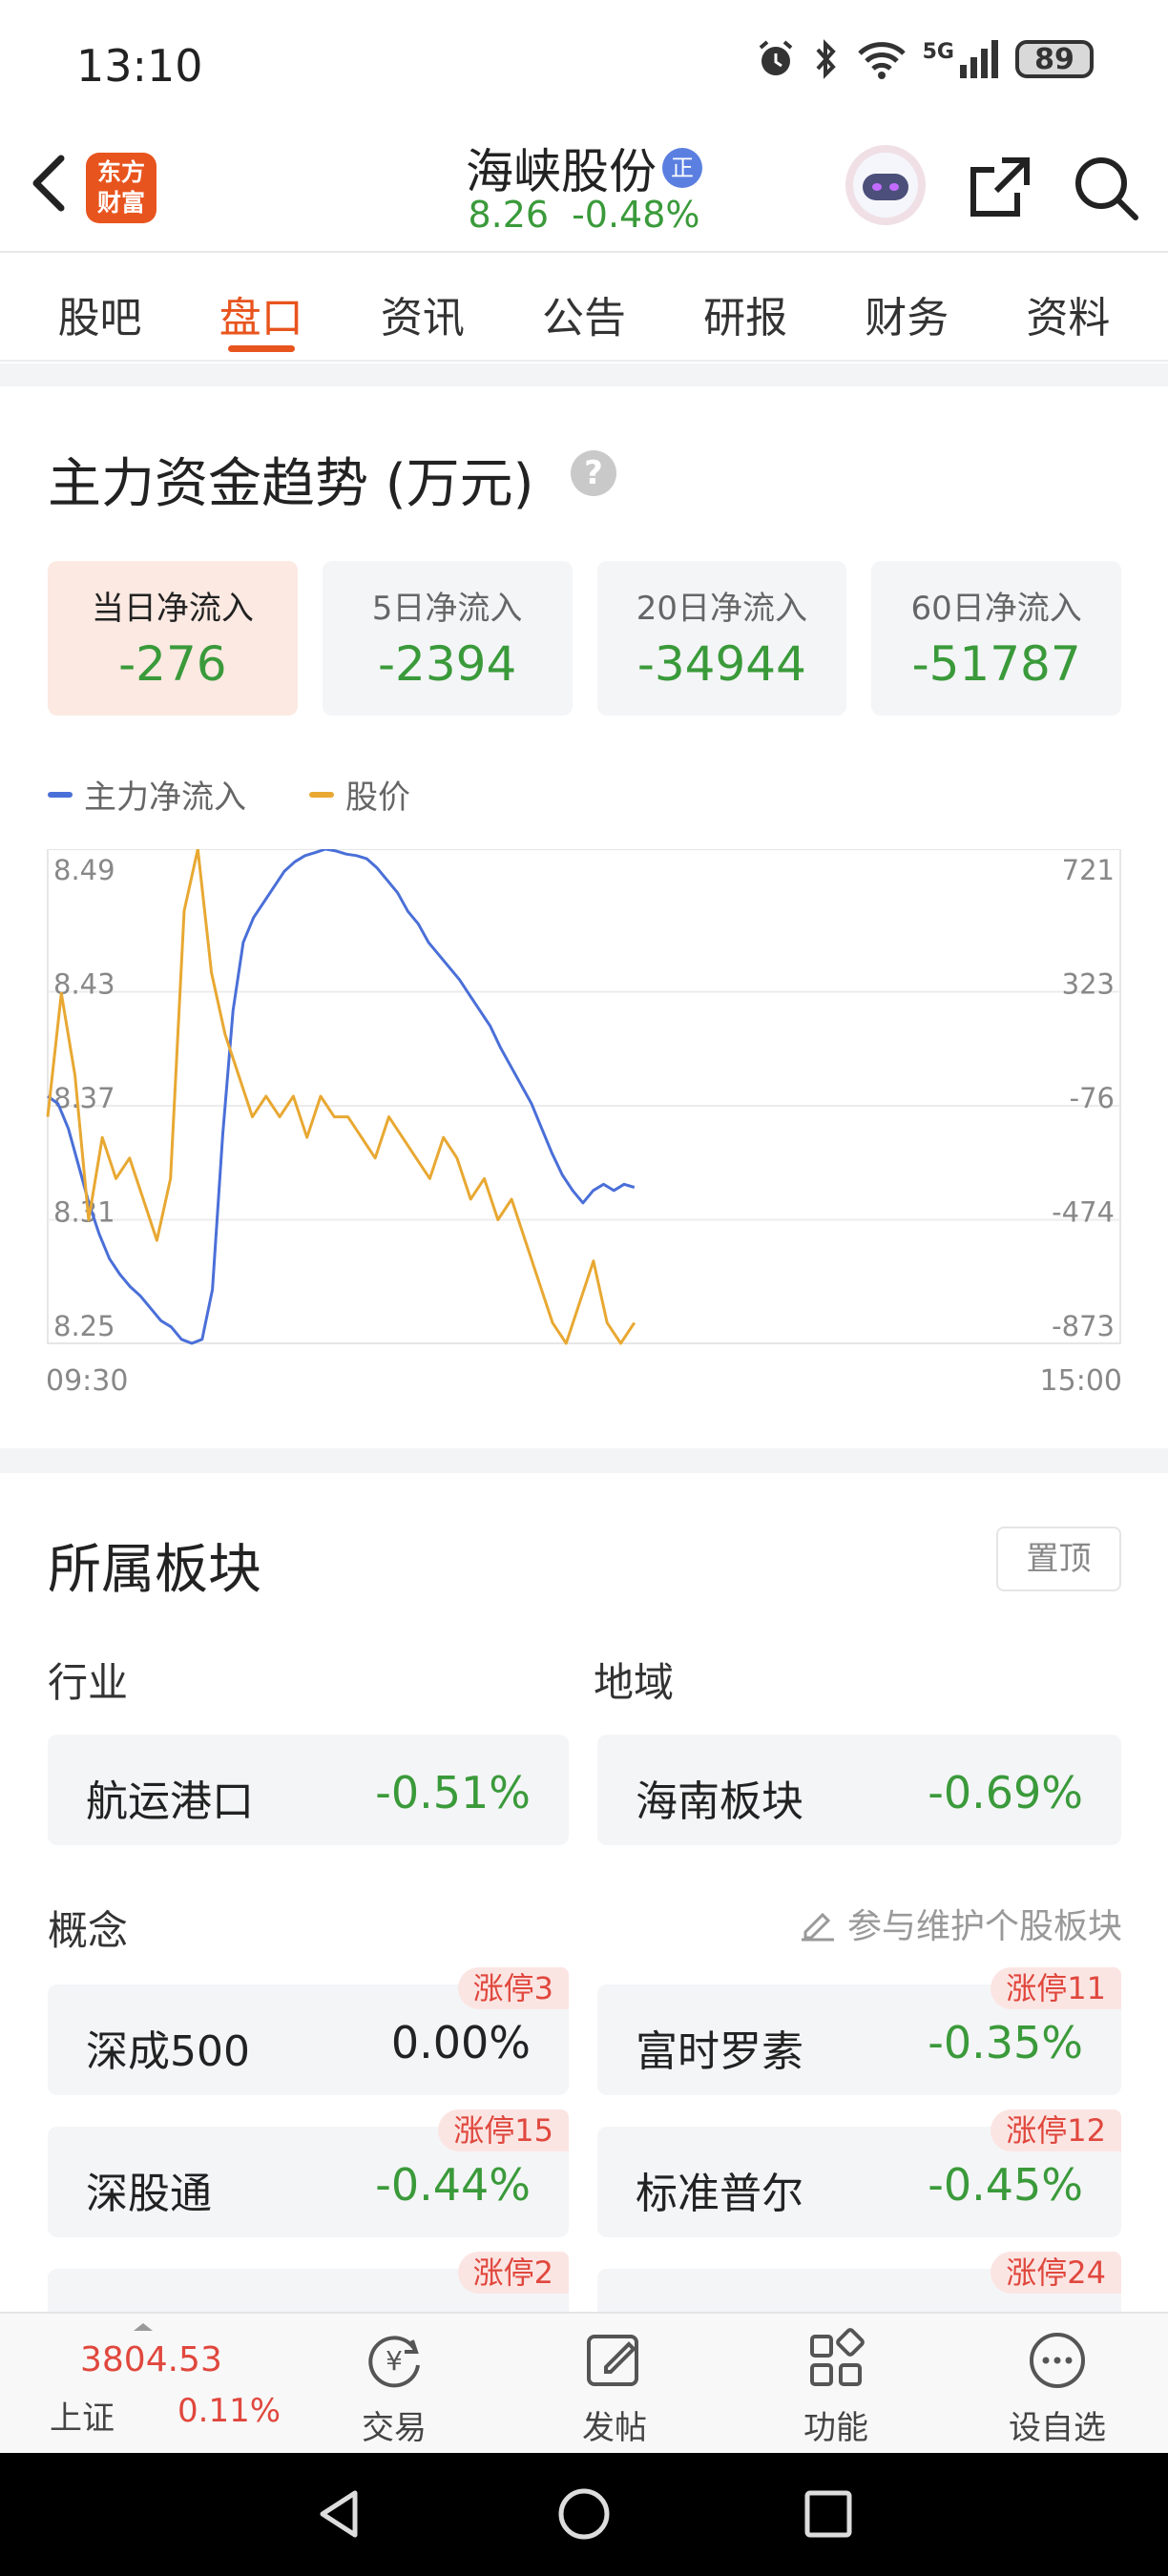  Describe the element at coordinates (996, 664) in the screenshot. I see `flow-box-value: -51787` at that location.